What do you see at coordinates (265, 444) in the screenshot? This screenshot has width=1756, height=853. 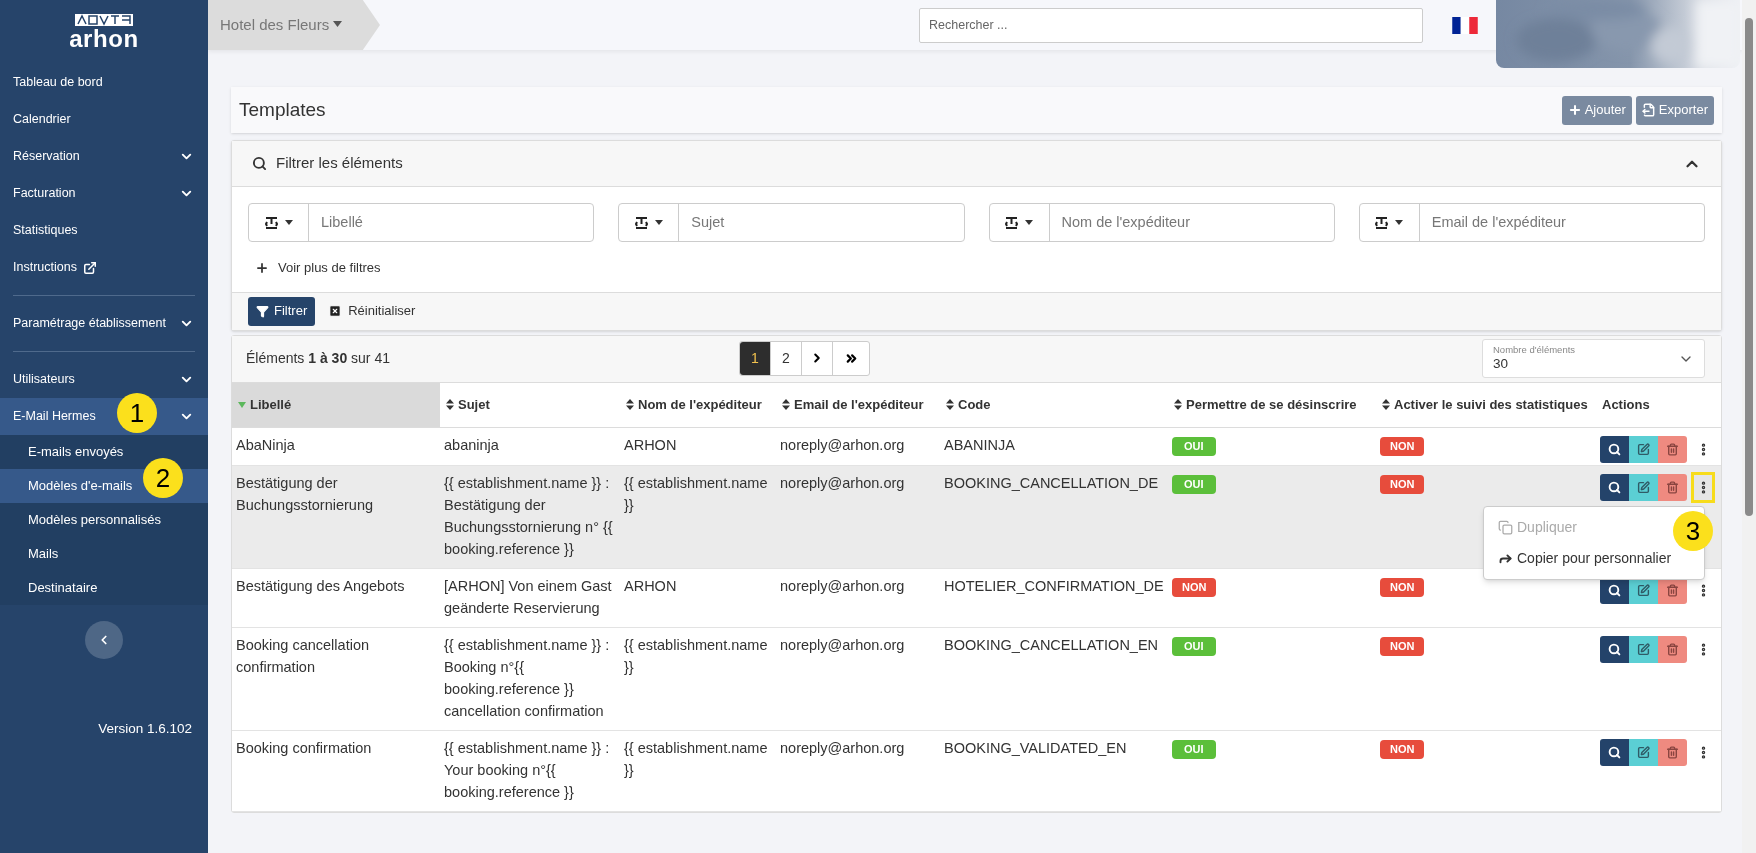 I see `table-cell: AbaNinja` at bounding box center [265, 444].